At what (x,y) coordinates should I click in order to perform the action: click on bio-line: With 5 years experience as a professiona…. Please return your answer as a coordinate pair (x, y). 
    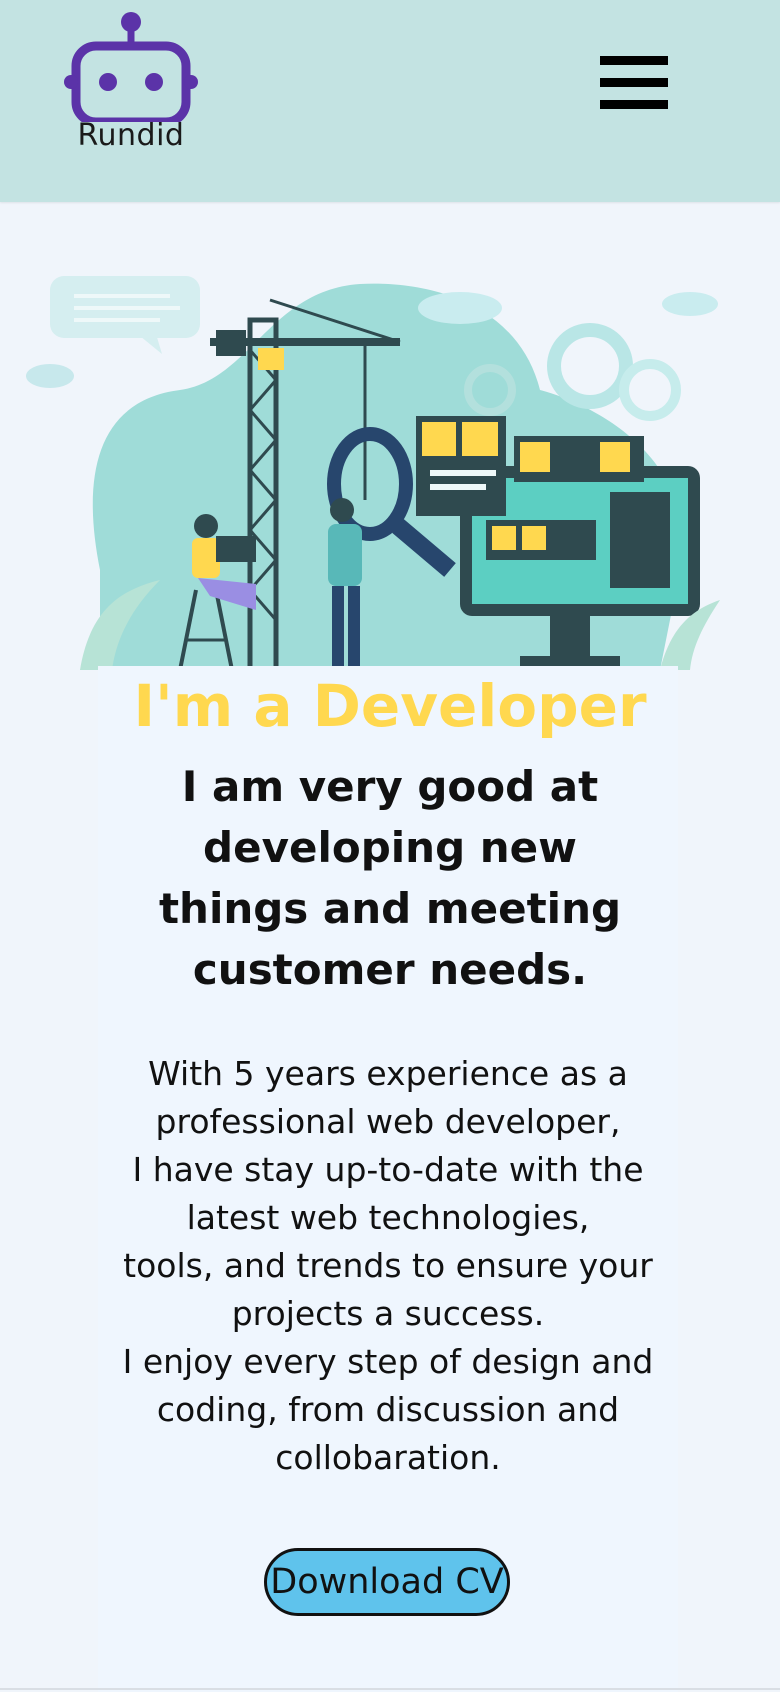
    Looking at the image, I should click on (388, 1097).